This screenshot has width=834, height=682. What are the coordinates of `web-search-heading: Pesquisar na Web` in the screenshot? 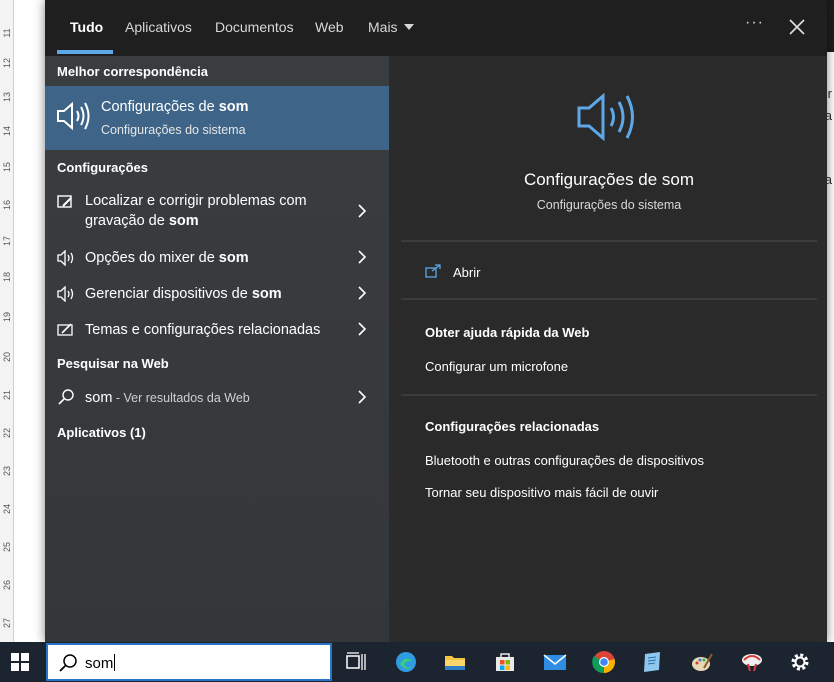 It's located at (113, 363).